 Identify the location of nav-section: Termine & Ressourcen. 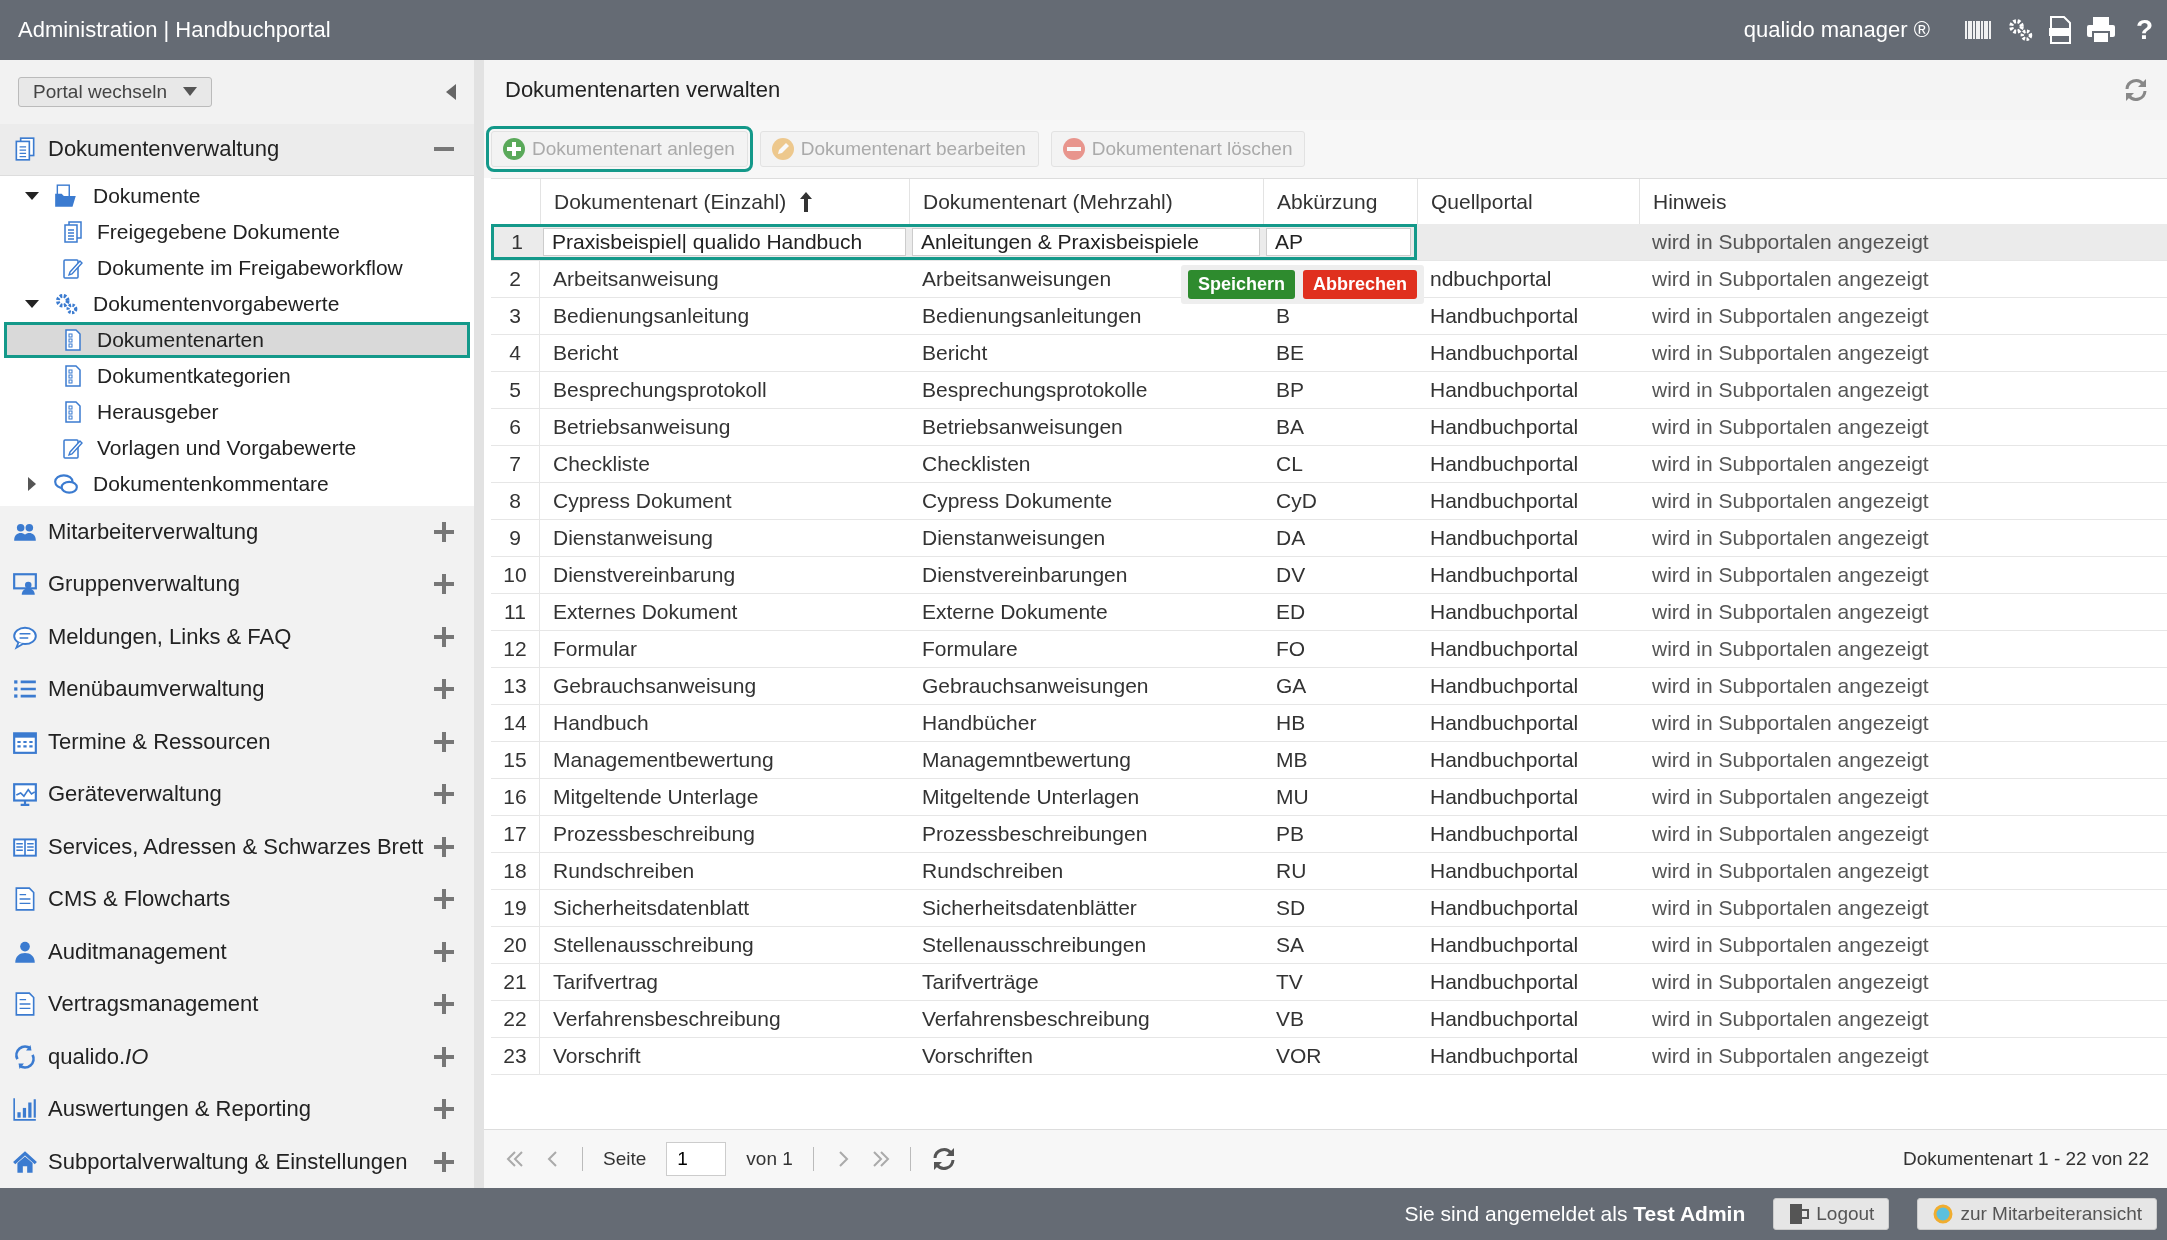
(236, 741).